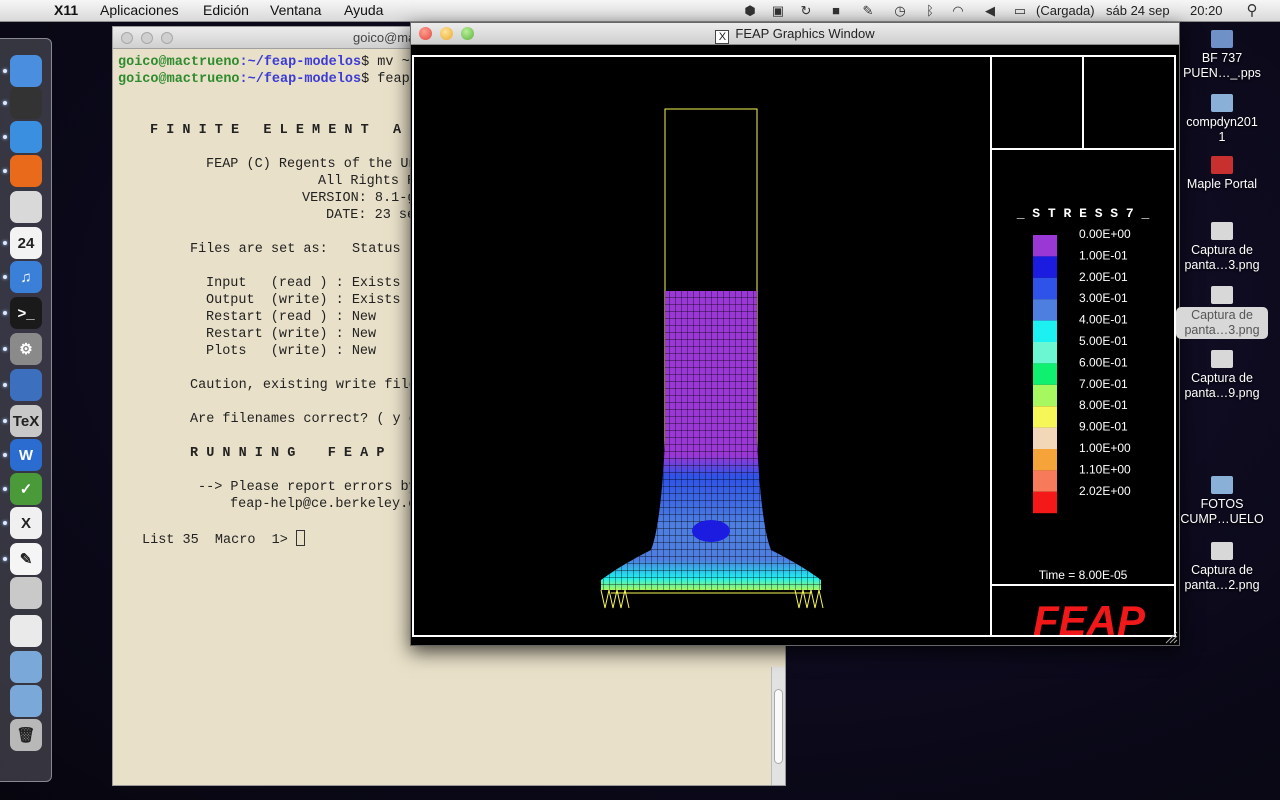 Image resolution: width=1280 pixels, height=800 pixels. What do you see at coordinates (127, 38) in the screenshot?
I see `terminal-close-button` at bounding box center [127, 38].